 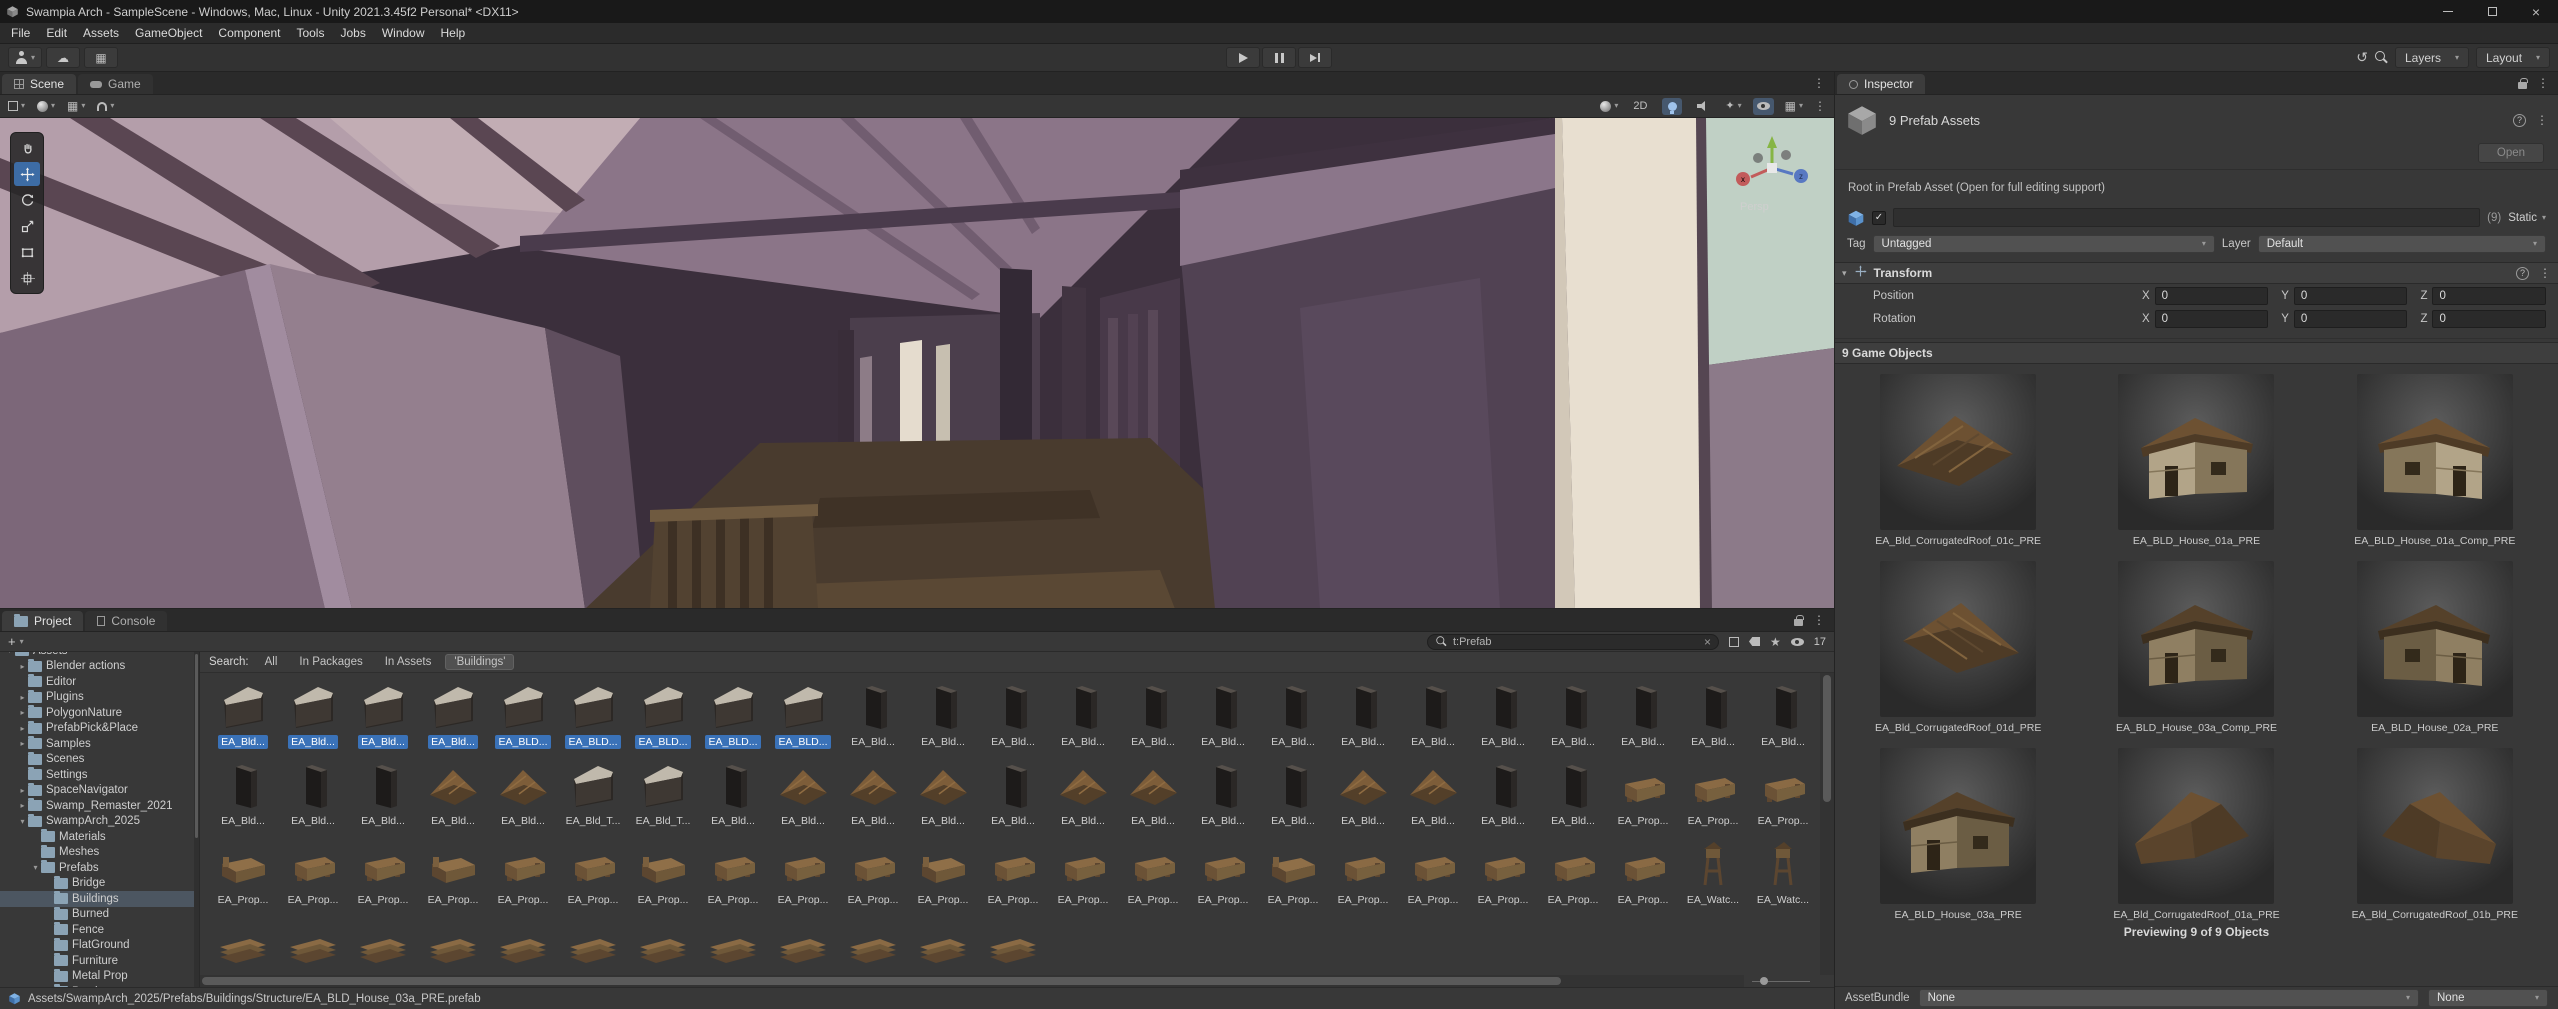 I want to click on position-x-field: 0, so click(x=2211, y=295).